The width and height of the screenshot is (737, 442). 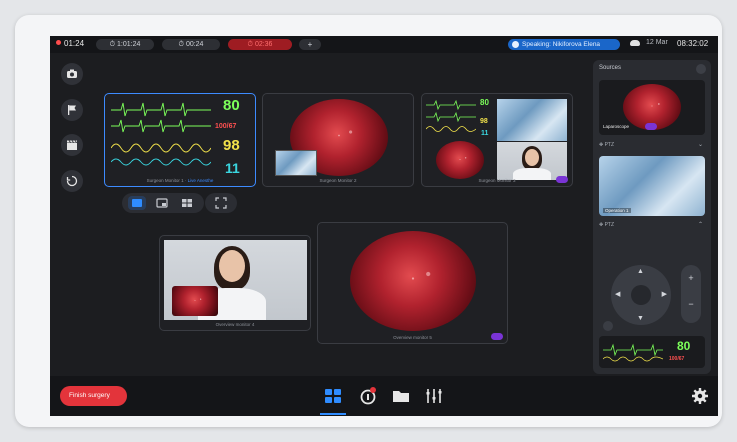 I want to click on replay-tool-button, so click(x=72, y=181).